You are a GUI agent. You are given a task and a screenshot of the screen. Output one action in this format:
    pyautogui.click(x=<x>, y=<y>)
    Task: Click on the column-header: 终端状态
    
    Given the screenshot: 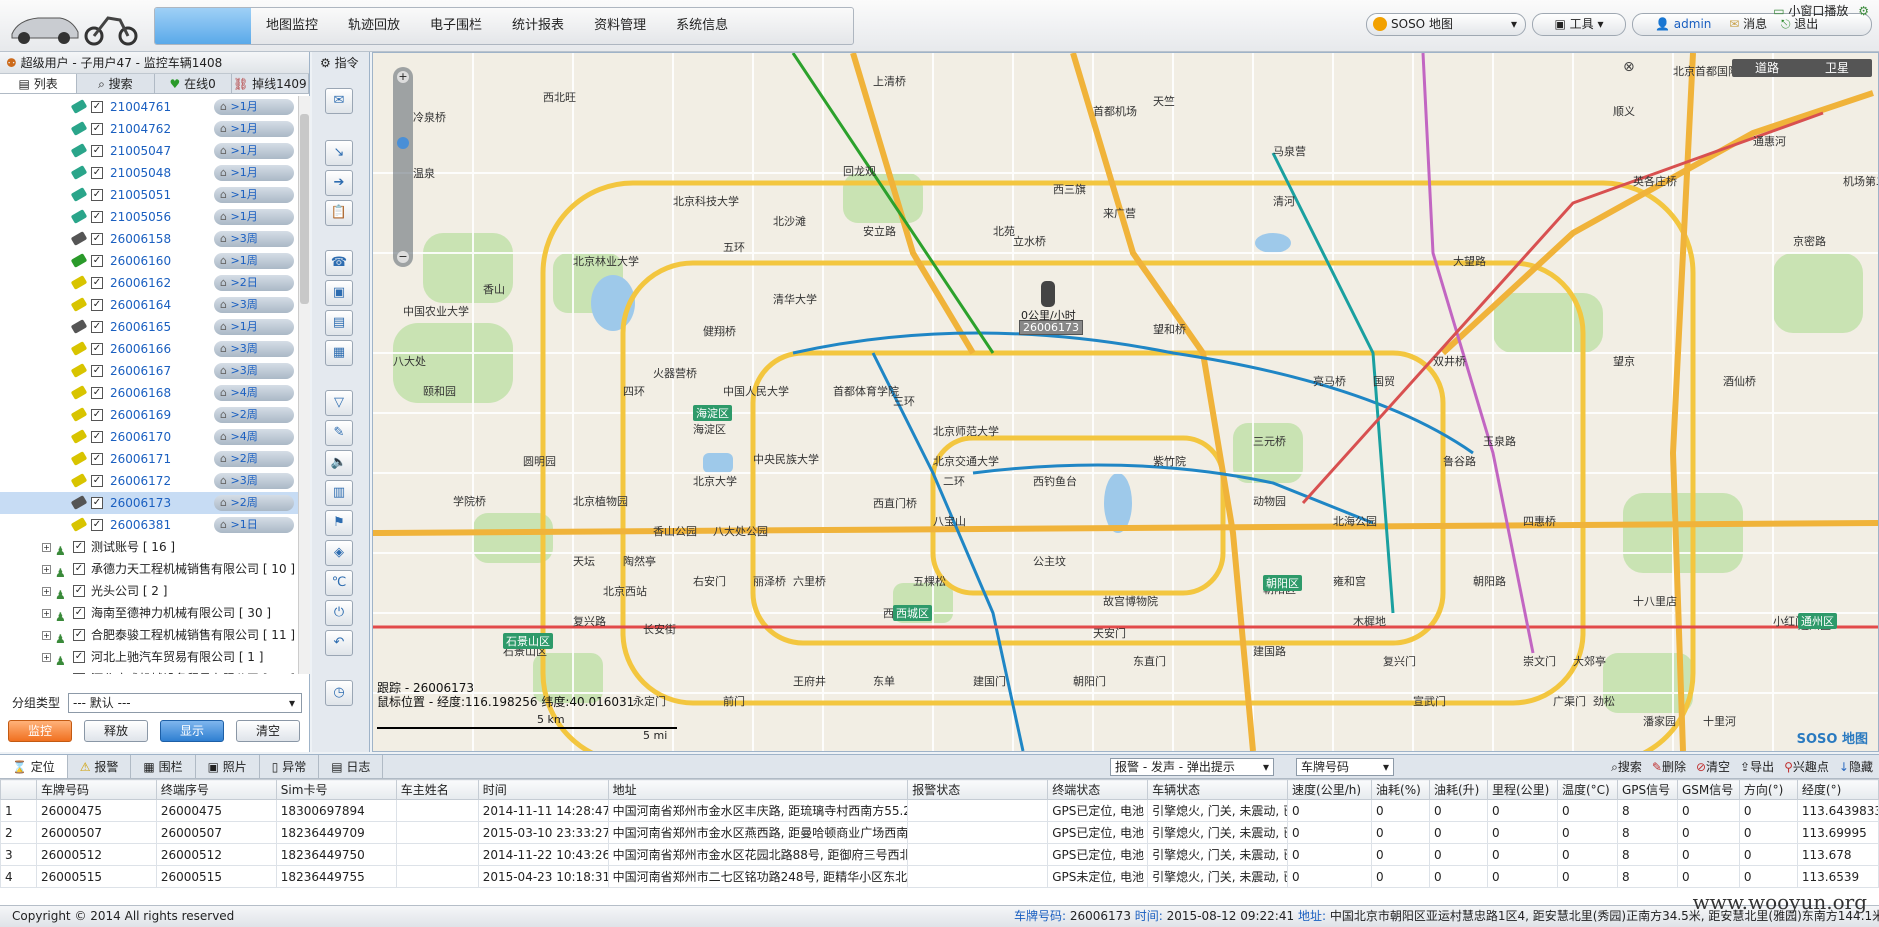 What is the action you would take?
    pyautogui.click(x=1098, y=789)
    